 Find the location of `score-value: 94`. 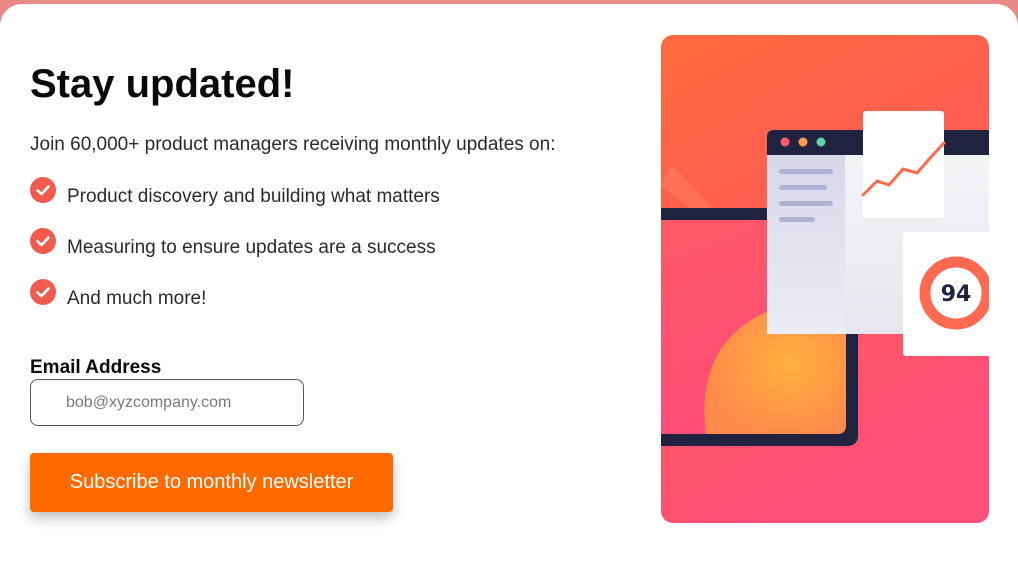

score-value: 94 is located at coordinates (956, 294).